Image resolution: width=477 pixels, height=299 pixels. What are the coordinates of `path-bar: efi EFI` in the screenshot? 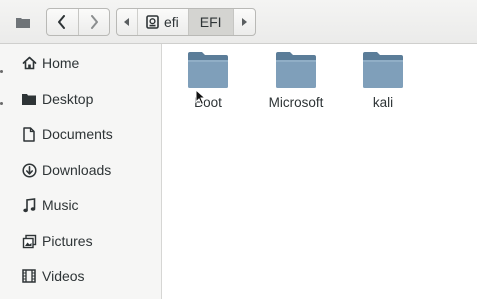 It's located at (186, 22).